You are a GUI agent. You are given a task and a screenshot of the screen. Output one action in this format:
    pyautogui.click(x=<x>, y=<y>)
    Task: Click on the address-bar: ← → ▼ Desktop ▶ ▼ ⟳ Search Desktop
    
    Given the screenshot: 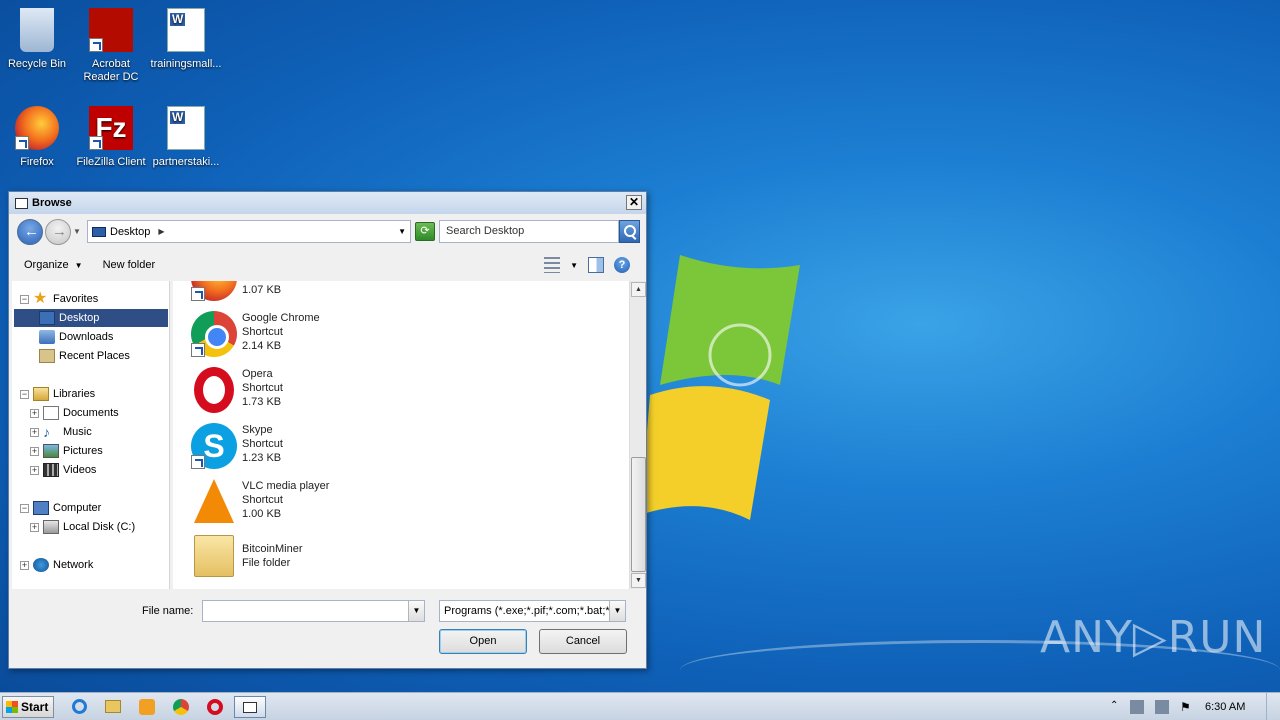 What is the action you would take?
    pyautogui.click(x=327, y=232)
    